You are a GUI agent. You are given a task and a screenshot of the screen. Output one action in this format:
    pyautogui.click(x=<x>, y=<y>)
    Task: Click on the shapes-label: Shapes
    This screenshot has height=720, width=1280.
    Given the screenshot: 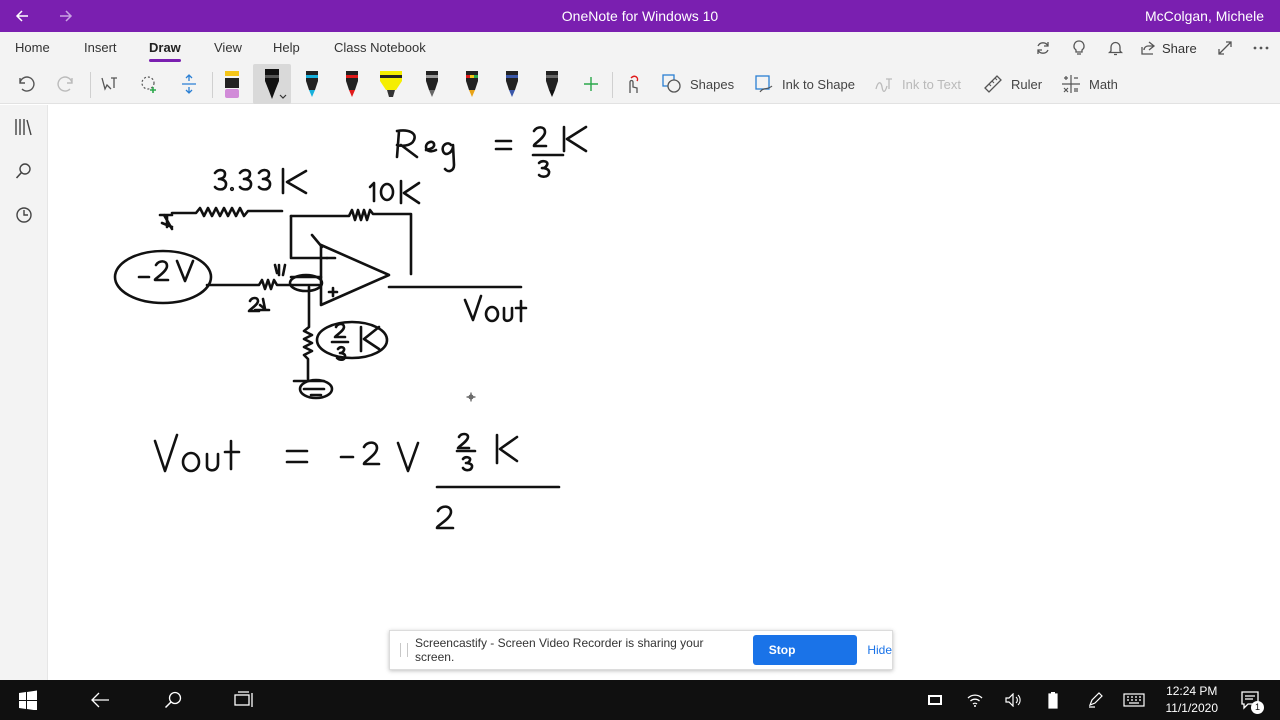 What is the action you would take?
    pyautogui.click(x=712, y=84)
    